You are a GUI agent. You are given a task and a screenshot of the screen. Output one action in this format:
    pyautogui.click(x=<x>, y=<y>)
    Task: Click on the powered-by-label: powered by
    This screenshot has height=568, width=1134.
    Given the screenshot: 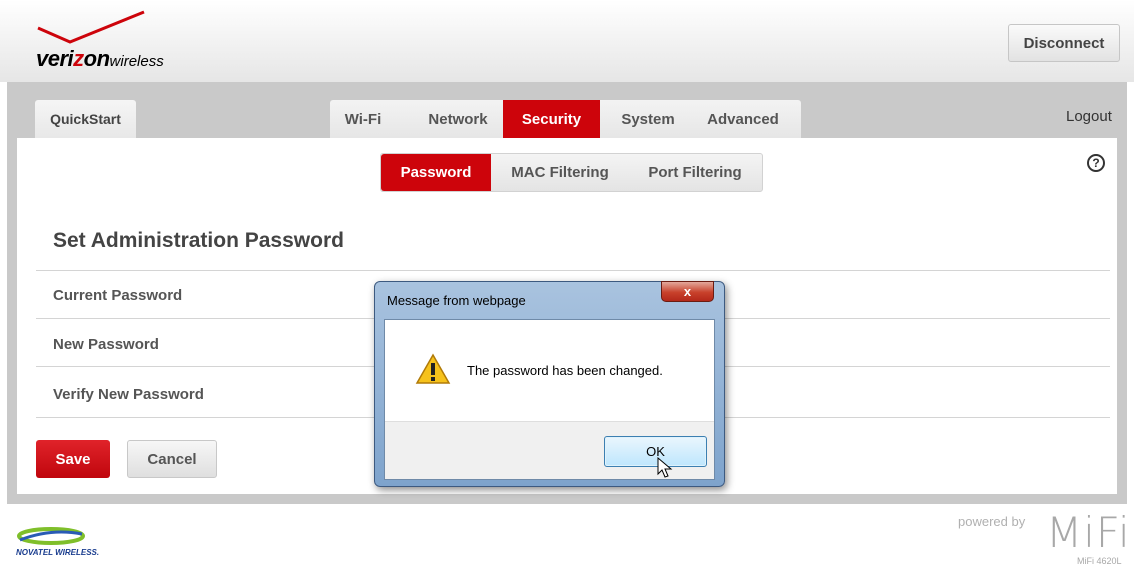 What is the action you would take?
    pyautogui.click(x=992, y=521)
    